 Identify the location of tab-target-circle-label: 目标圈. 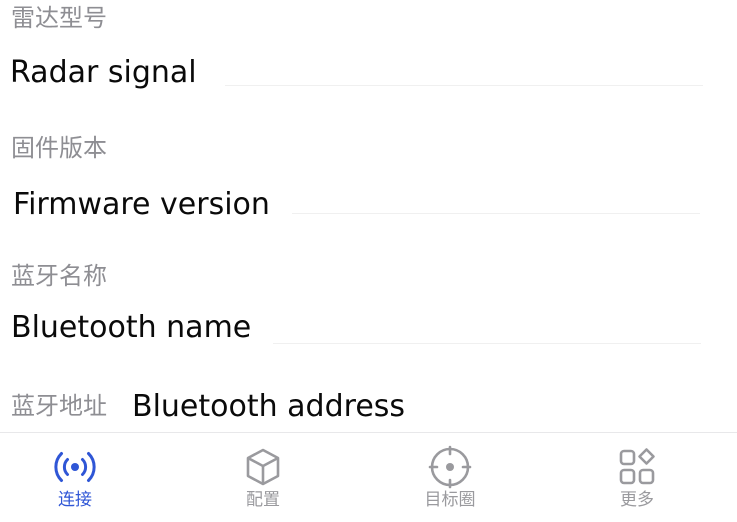
(450, 500).